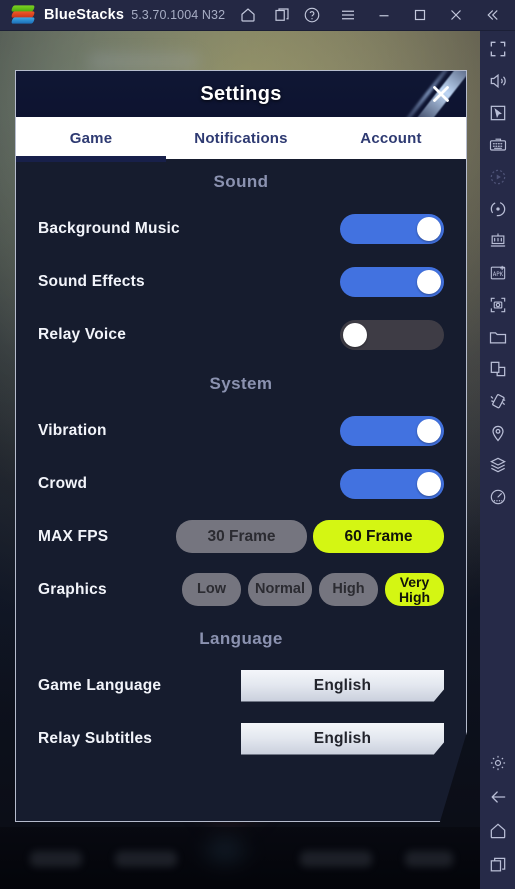  I want to click on folder-icon, so click(498, 337).